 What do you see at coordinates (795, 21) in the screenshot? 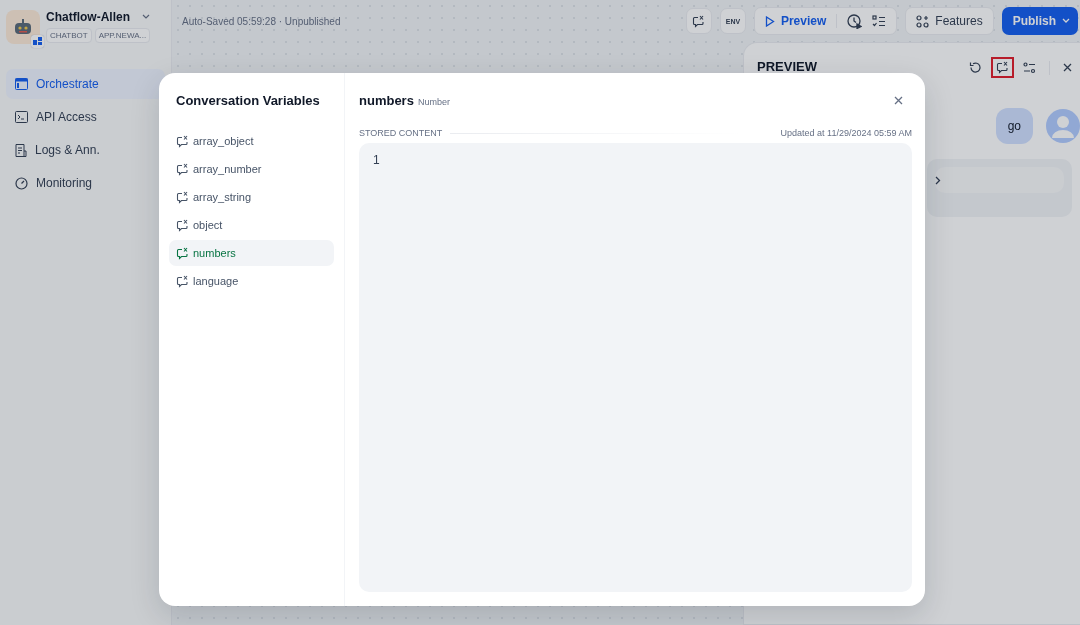
I see `preview-button: Preview` at bounding box center [795, 21].